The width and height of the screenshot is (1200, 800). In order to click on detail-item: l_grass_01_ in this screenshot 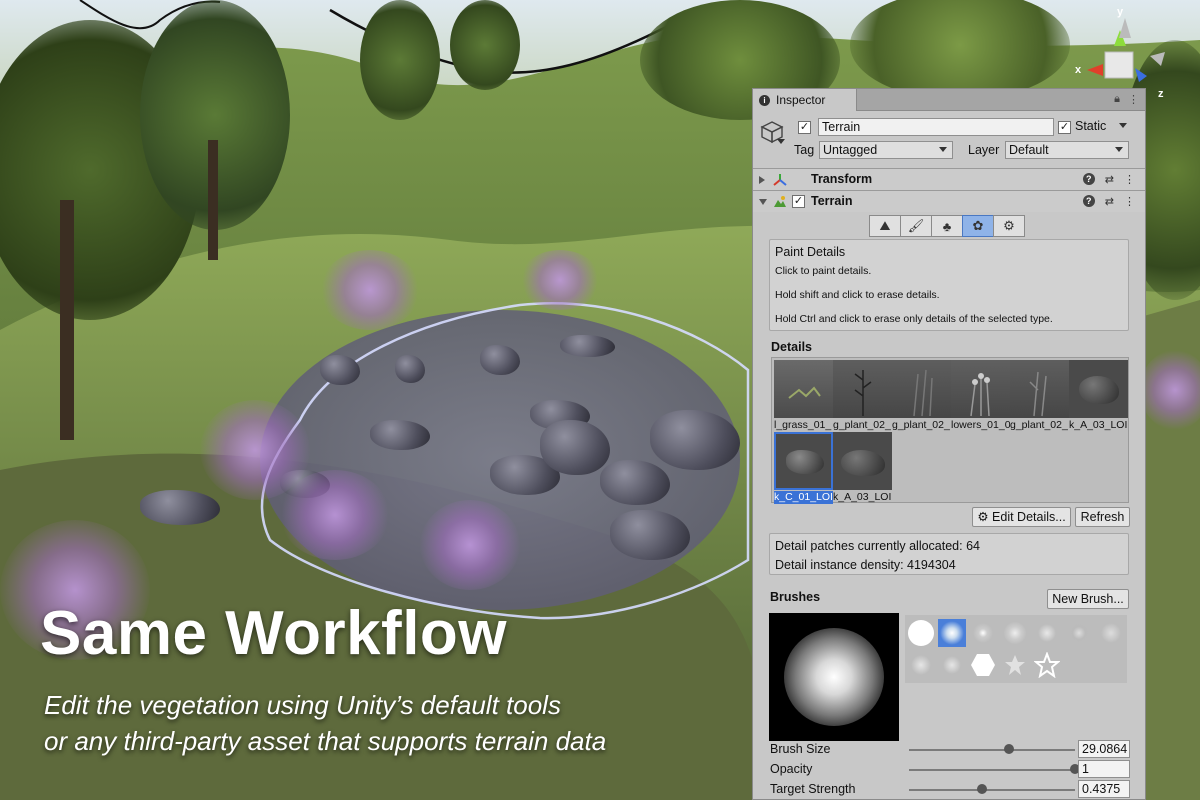, I will do `click(803, 396)`.